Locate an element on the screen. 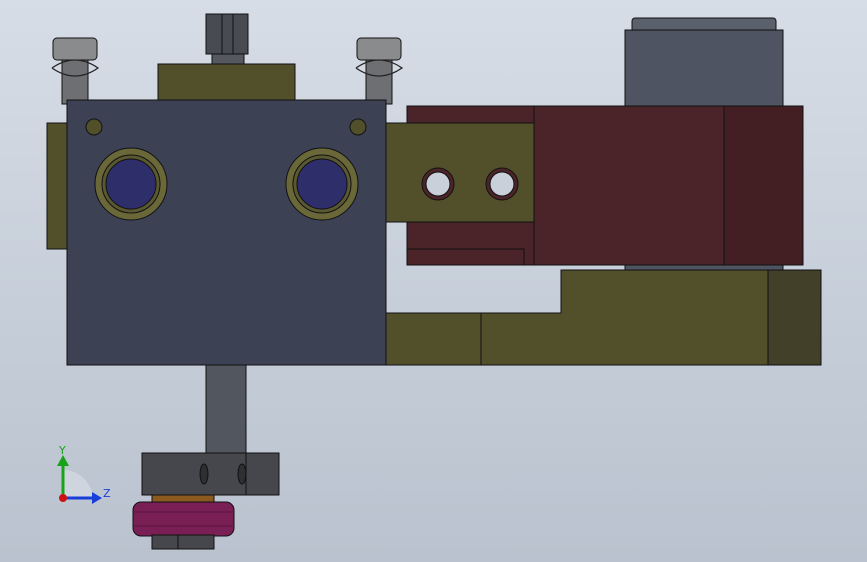 The width and height of the screenshot is (867, 562). mount-hole-right is located at coordinates (358, 127).